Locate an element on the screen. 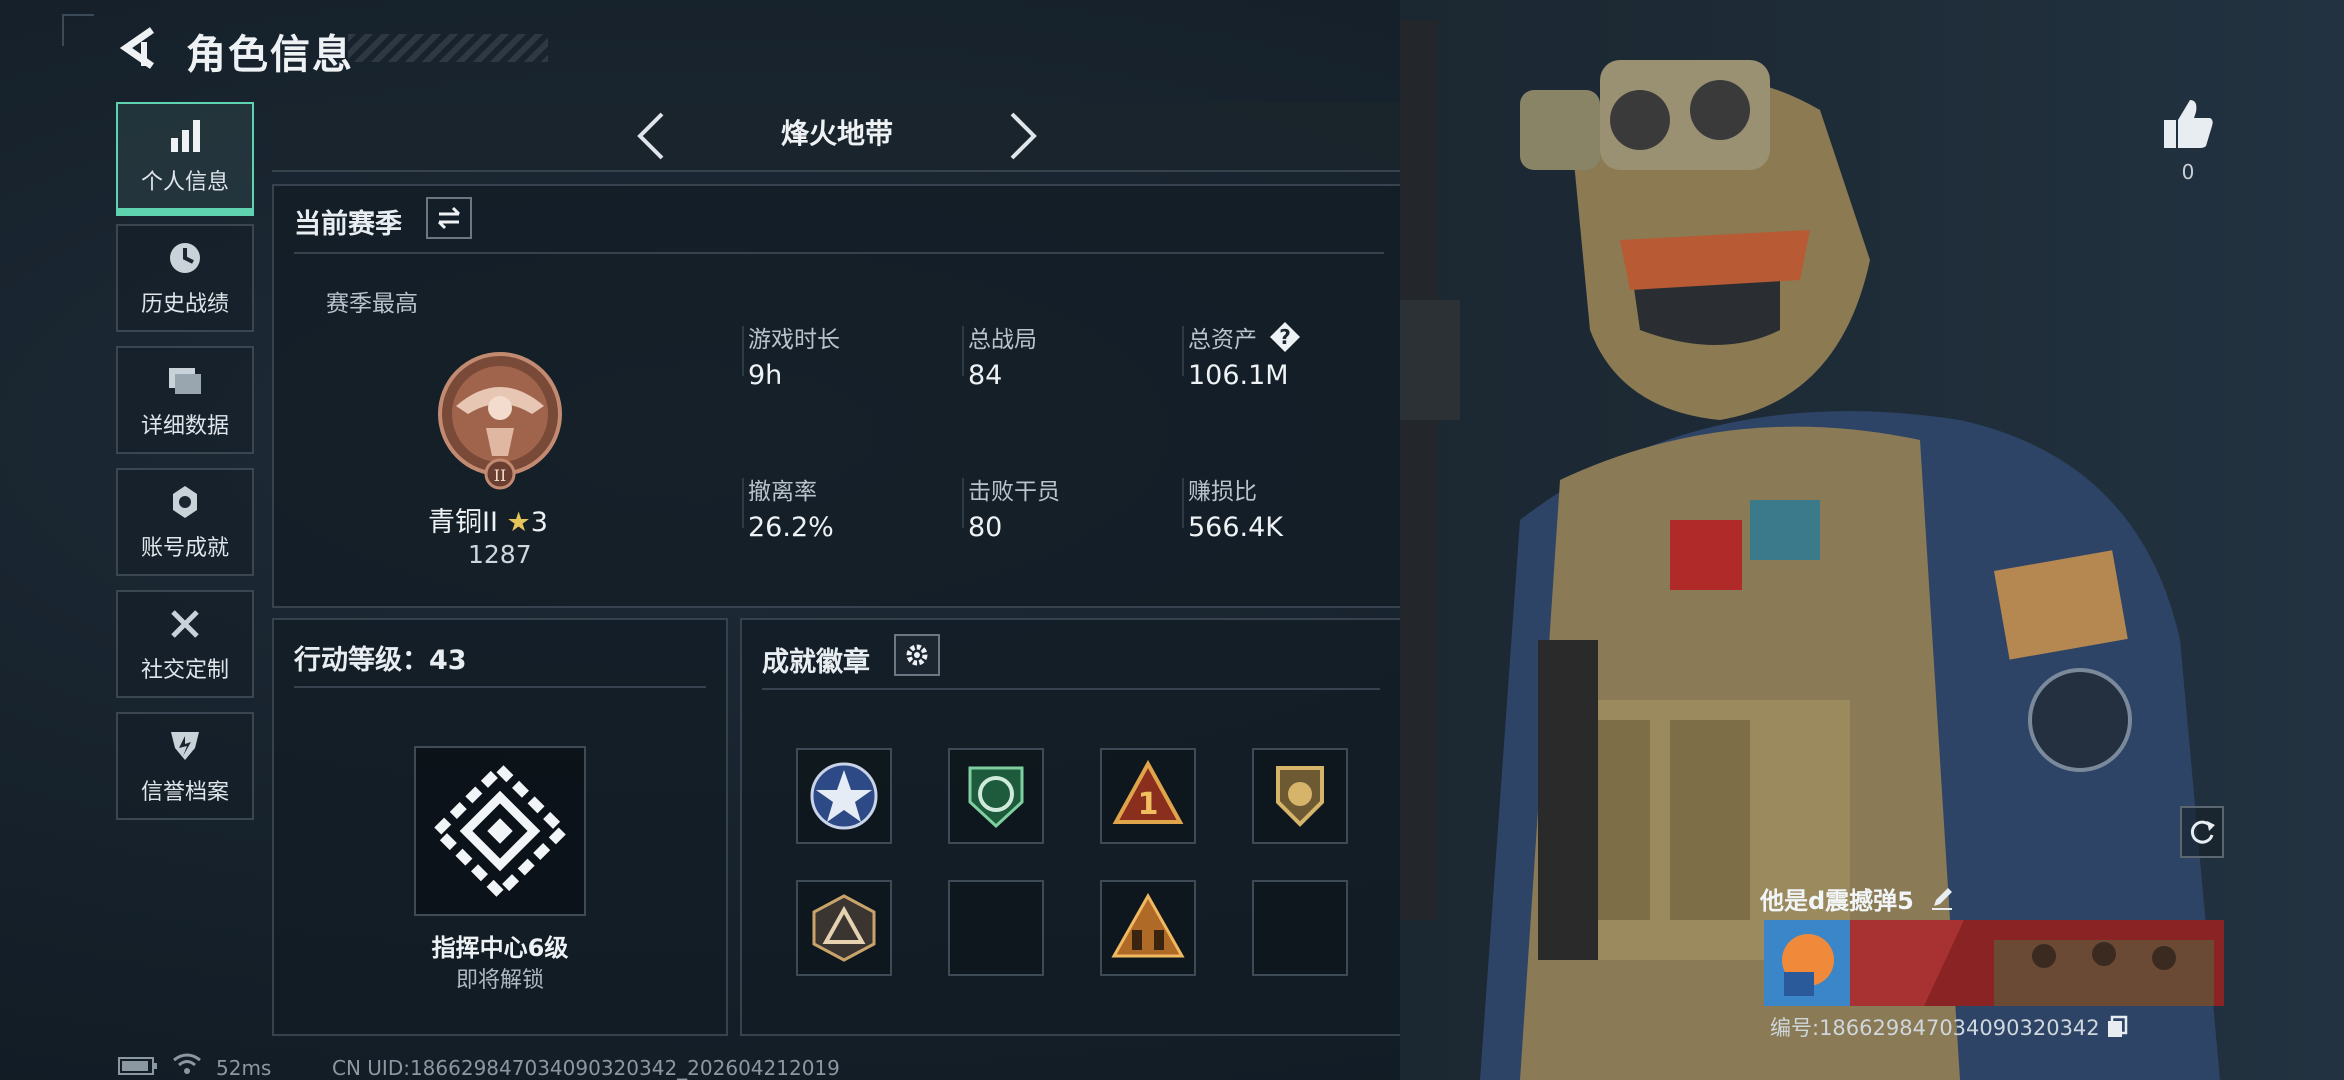 The width and height of the screenshot is (2344, 1080). sidebar-item-history: 历史战绩 is located at coordinates (185, 278).